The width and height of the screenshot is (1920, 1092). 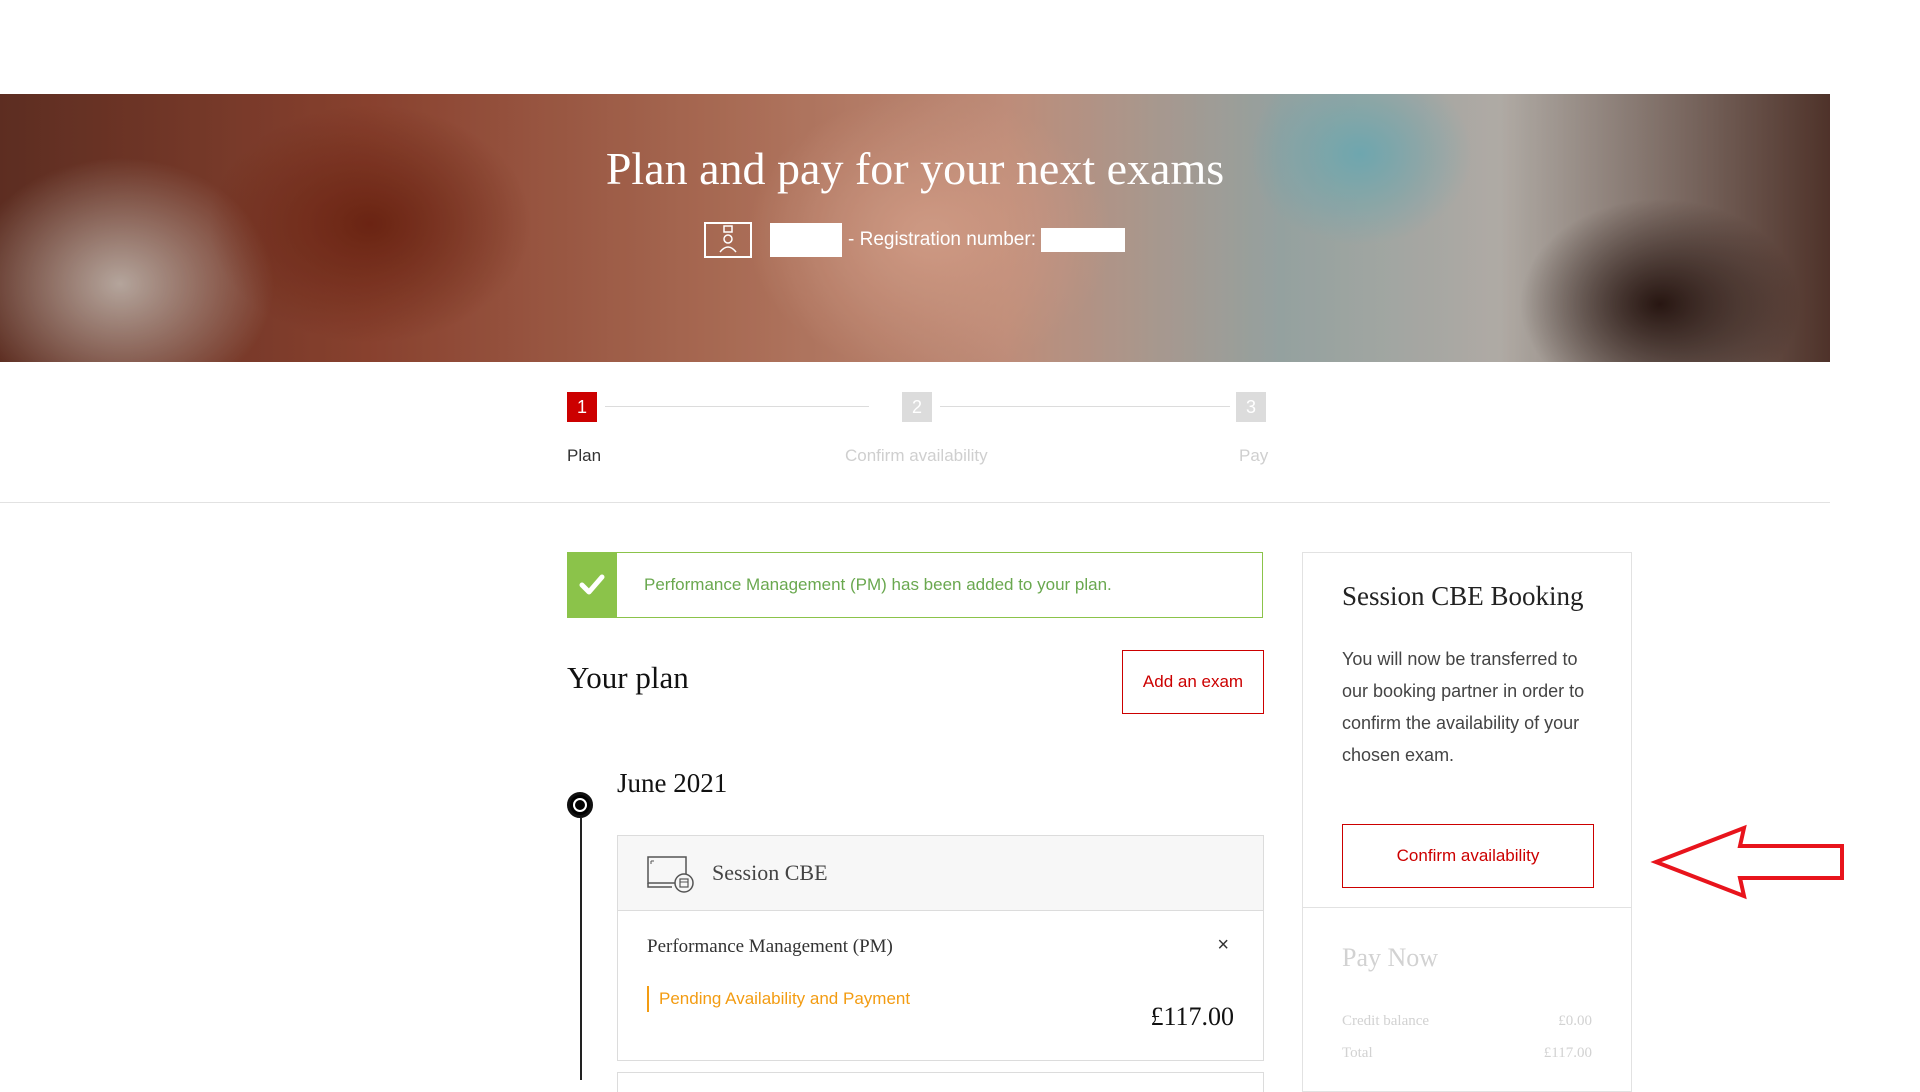 What do you see at coordinates (592, 585) in the screenshot?
I see `checkmark-icon` at bounding box center [592, 585].